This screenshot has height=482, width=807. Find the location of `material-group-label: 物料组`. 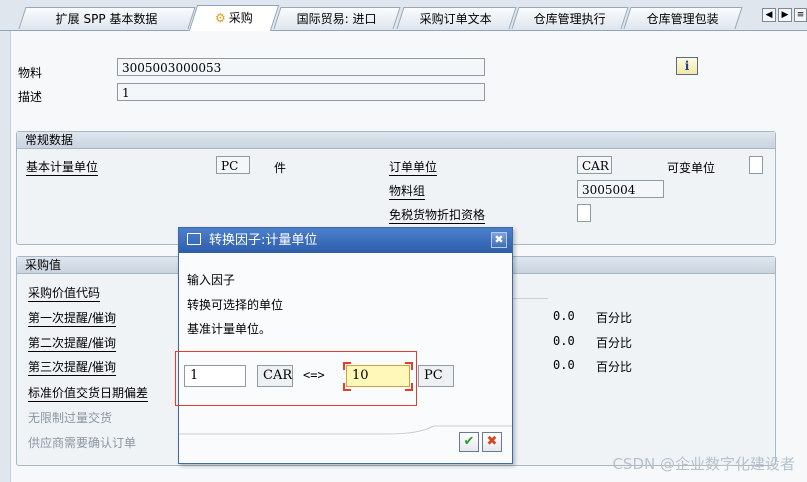

material-group-label: 物料组 is located at coordinates (407, 192).